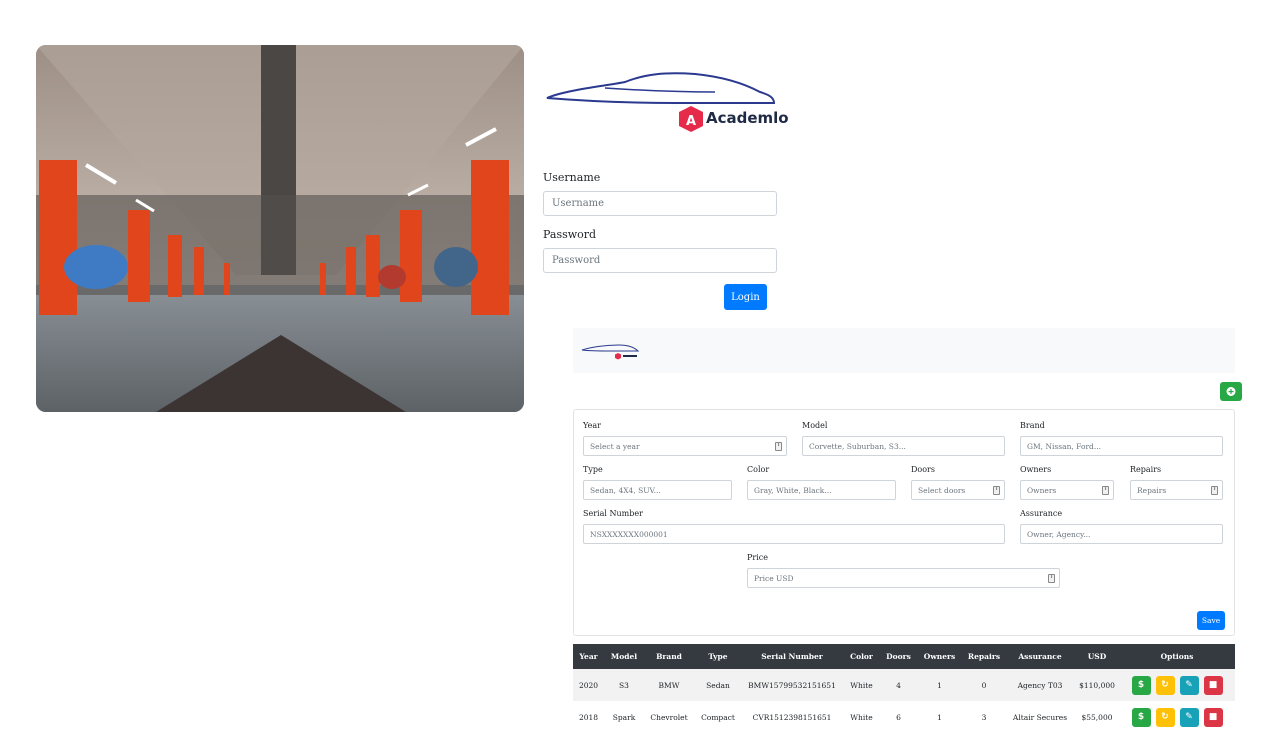  I want to click on cell-doors: 6, so click(898, 717).